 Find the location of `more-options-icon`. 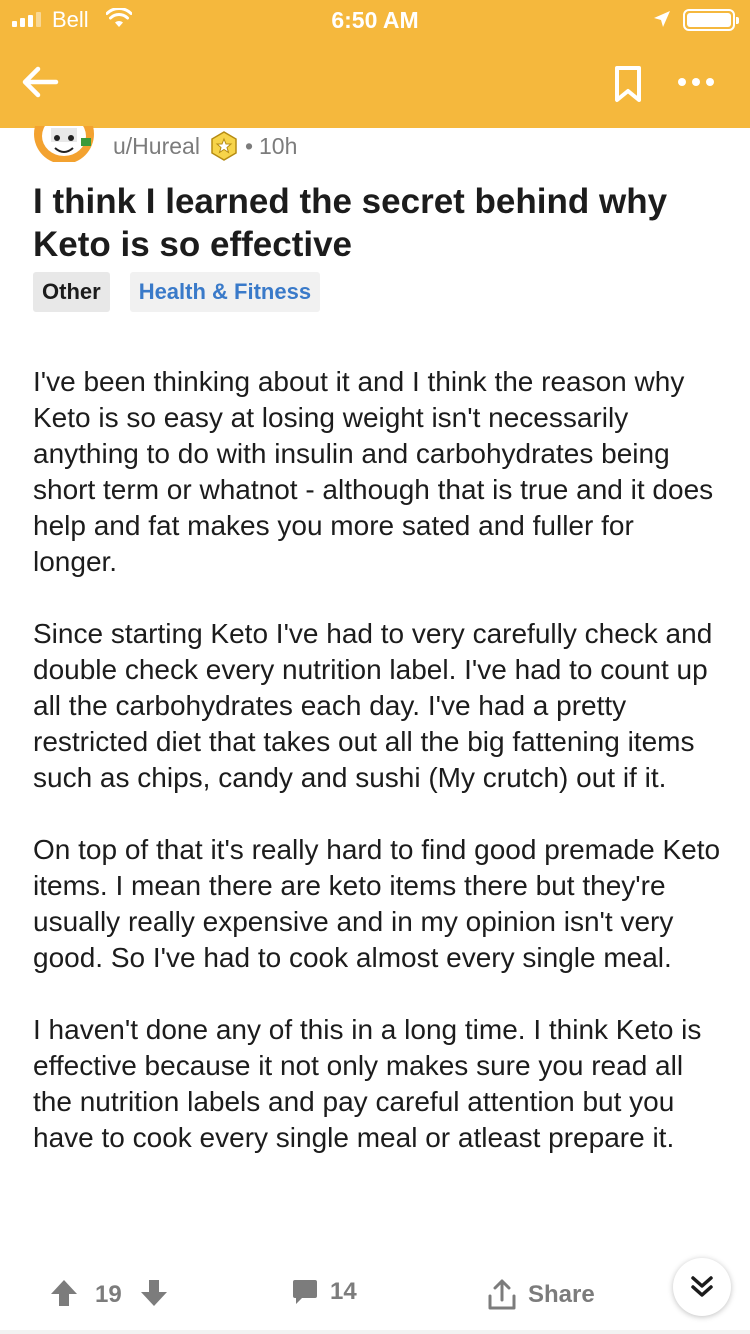

more-options-icon is located at coordinates (696, 82).